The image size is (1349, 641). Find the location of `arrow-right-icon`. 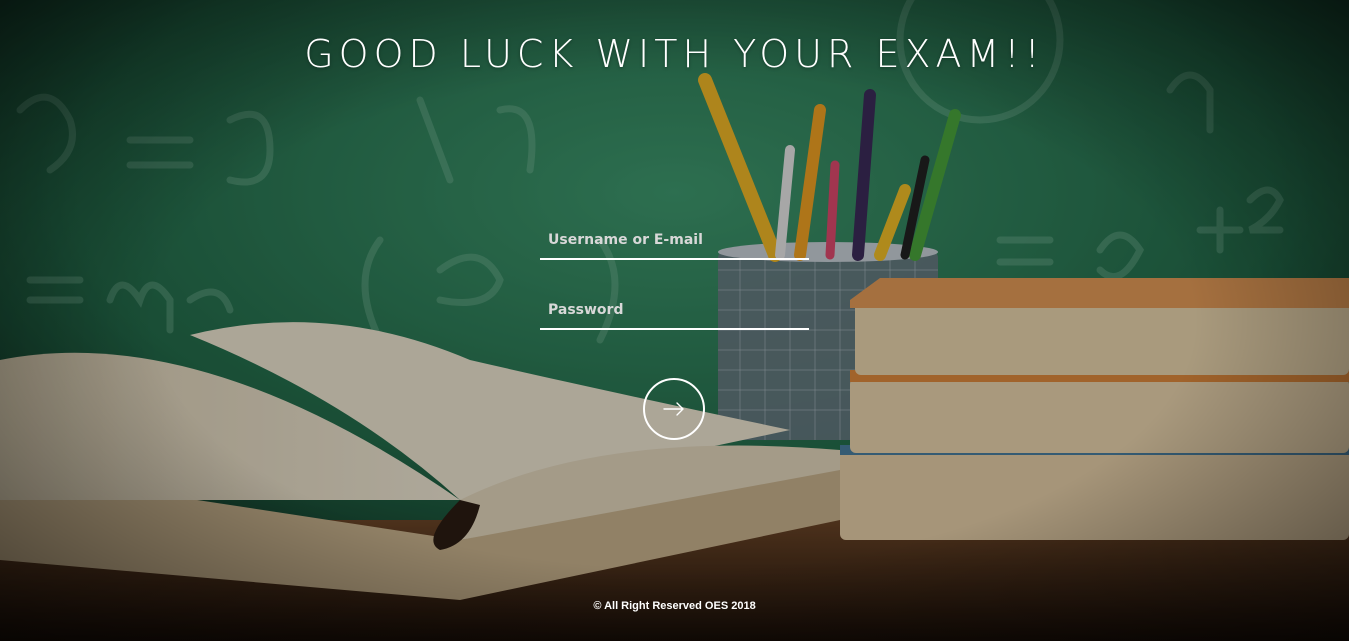

arrow-right-icon is located at coordinates (673, 409).